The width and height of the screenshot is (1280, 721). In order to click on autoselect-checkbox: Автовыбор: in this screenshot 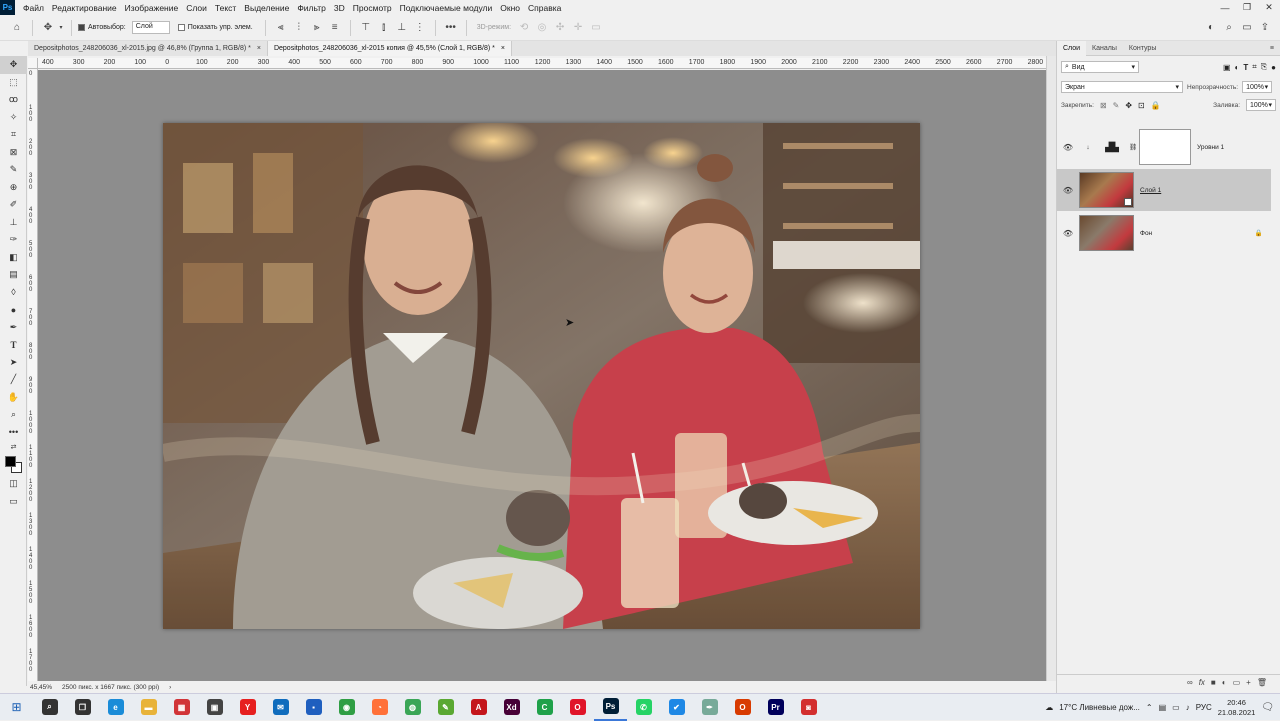, I will do `click(102, 27)`.